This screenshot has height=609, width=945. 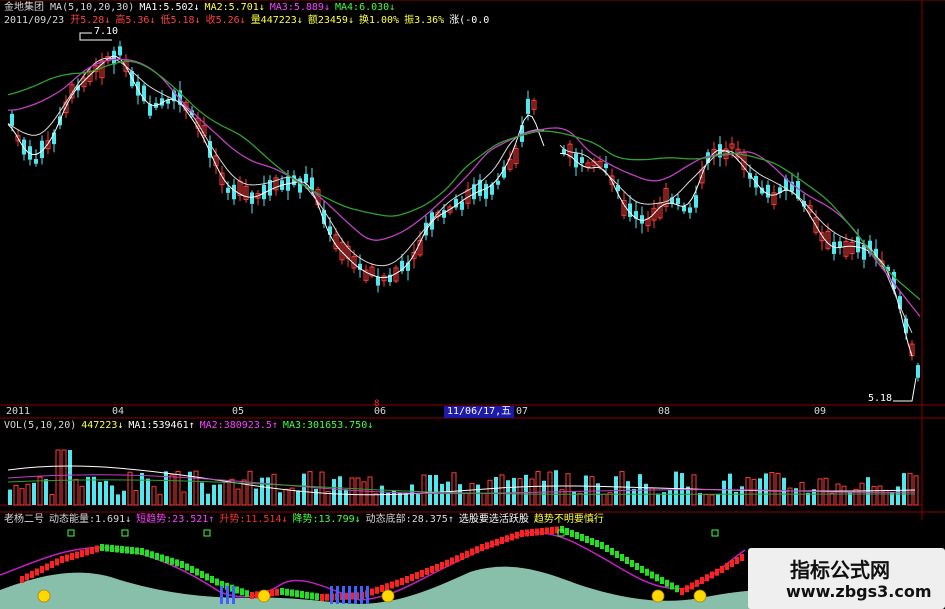 I want to click on time-label-09: 09, so click(x=820, y=411).